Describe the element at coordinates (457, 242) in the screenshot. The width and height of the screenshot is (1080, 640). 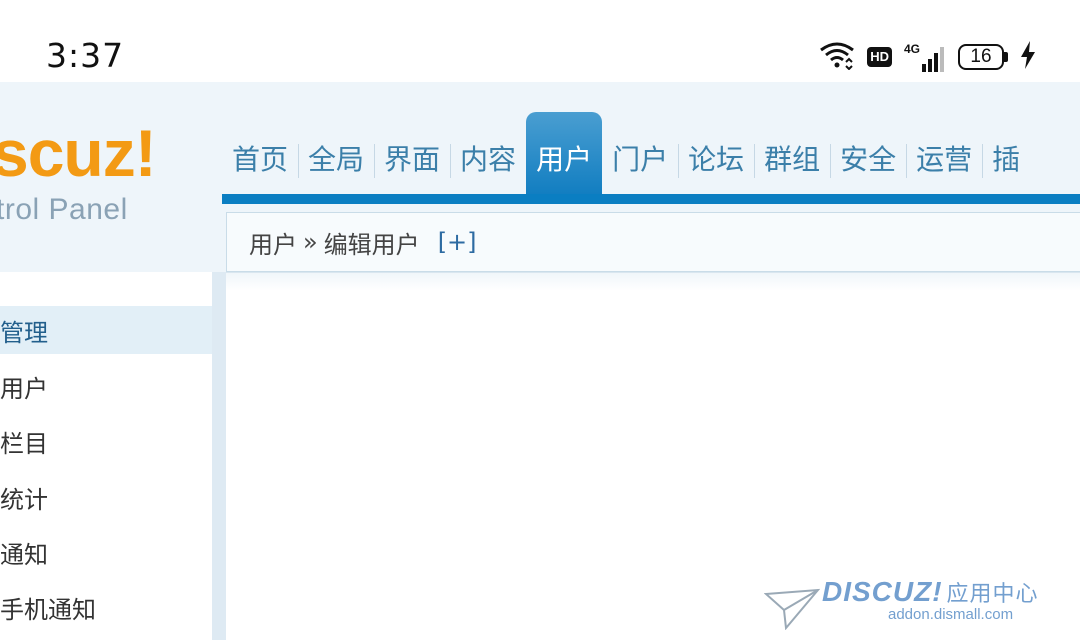
I see `add-favorite-button: [+]` at that location.